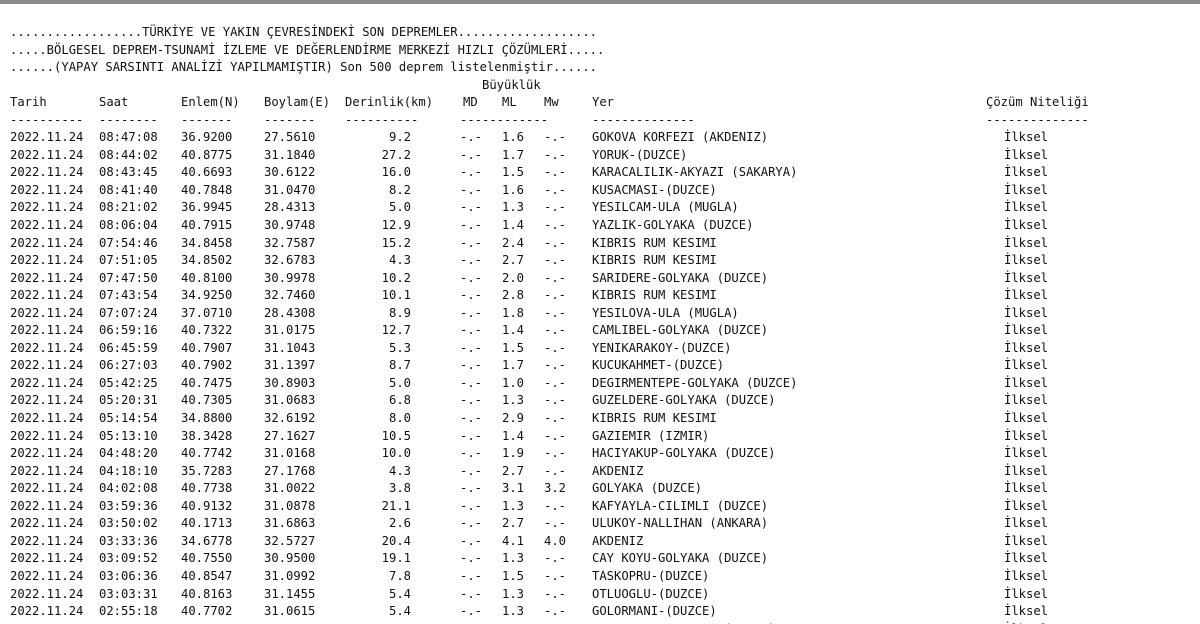 This screenshot has width=1200, height=624. What do you see at coordinates (207, 453) in the screenshot?
I see `cell-lat: 40.7742` at bounding box center [207, 453].